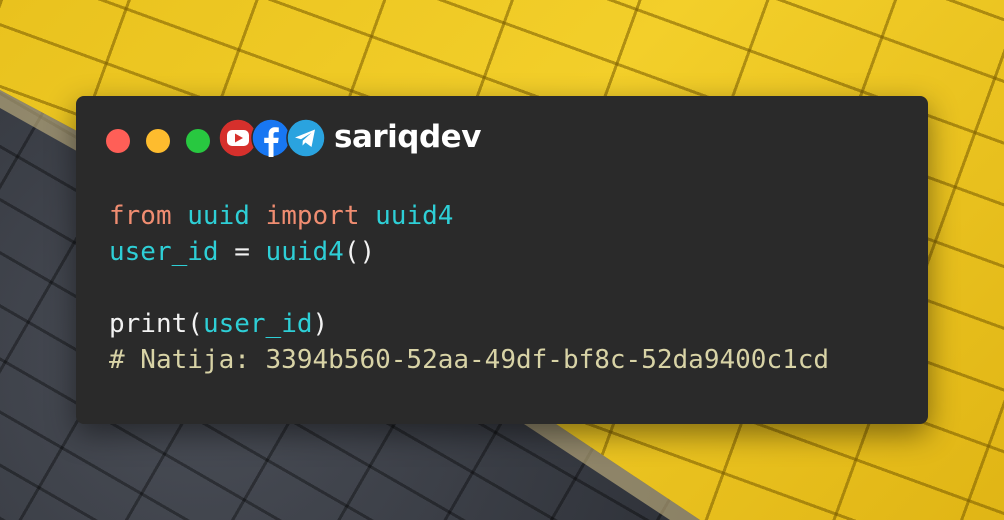 The image size is (1004, 520). What do you see at coordinates (164, 252) in the screenshot?
I see `variable-name: user_id` at bounding box center [164, 252].